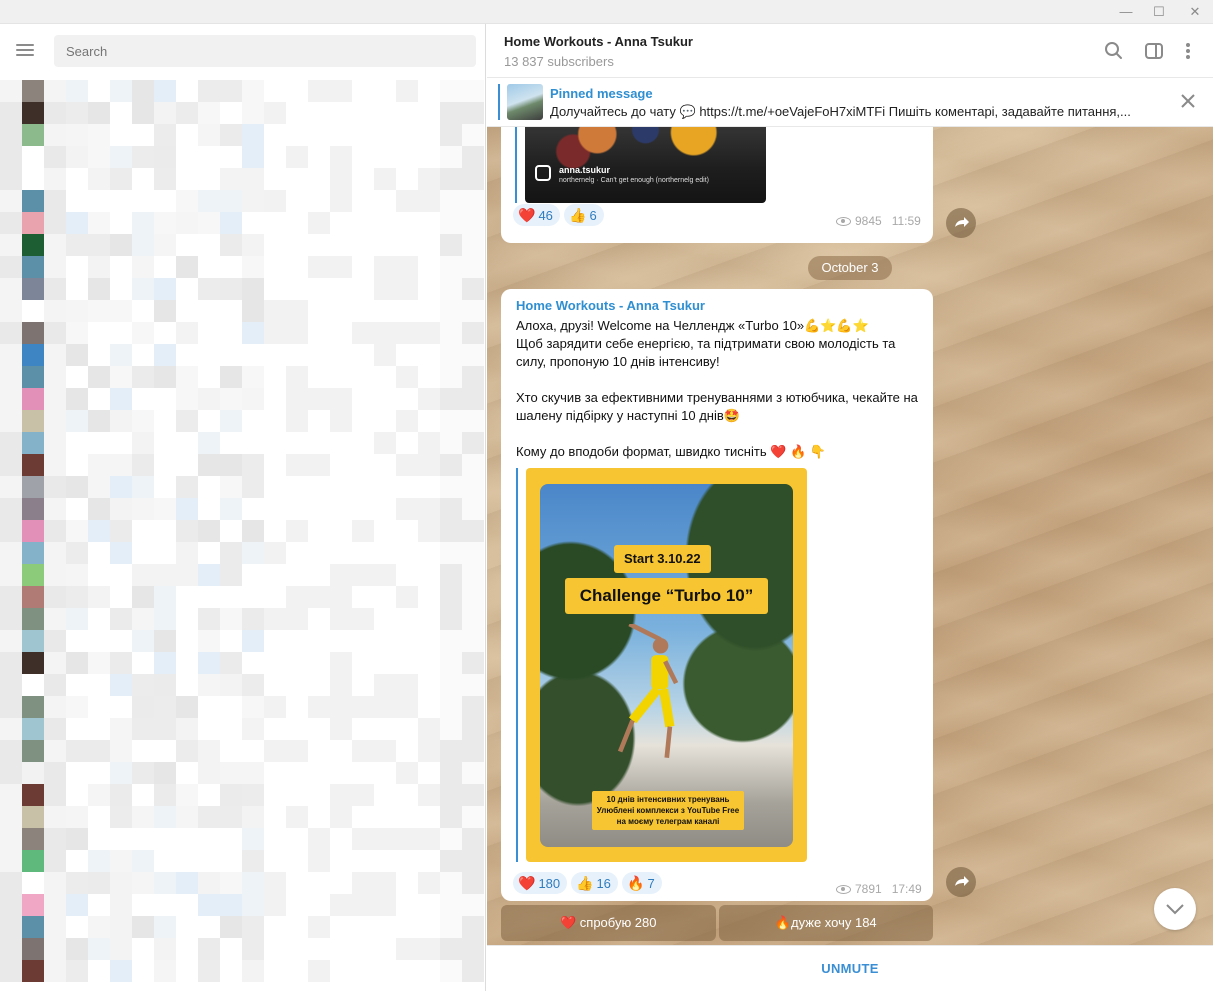 The image size is (1213, 991). Describe the element at coordinates (1188, 101) in the screenshot. I see `close-pinned-icon` at that location.